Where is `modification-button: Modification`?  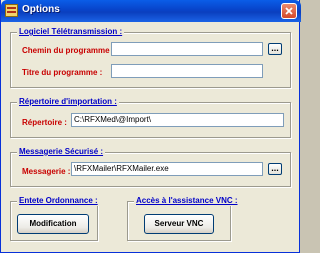 modification-button: Modification is located at coordinates (53, 224).